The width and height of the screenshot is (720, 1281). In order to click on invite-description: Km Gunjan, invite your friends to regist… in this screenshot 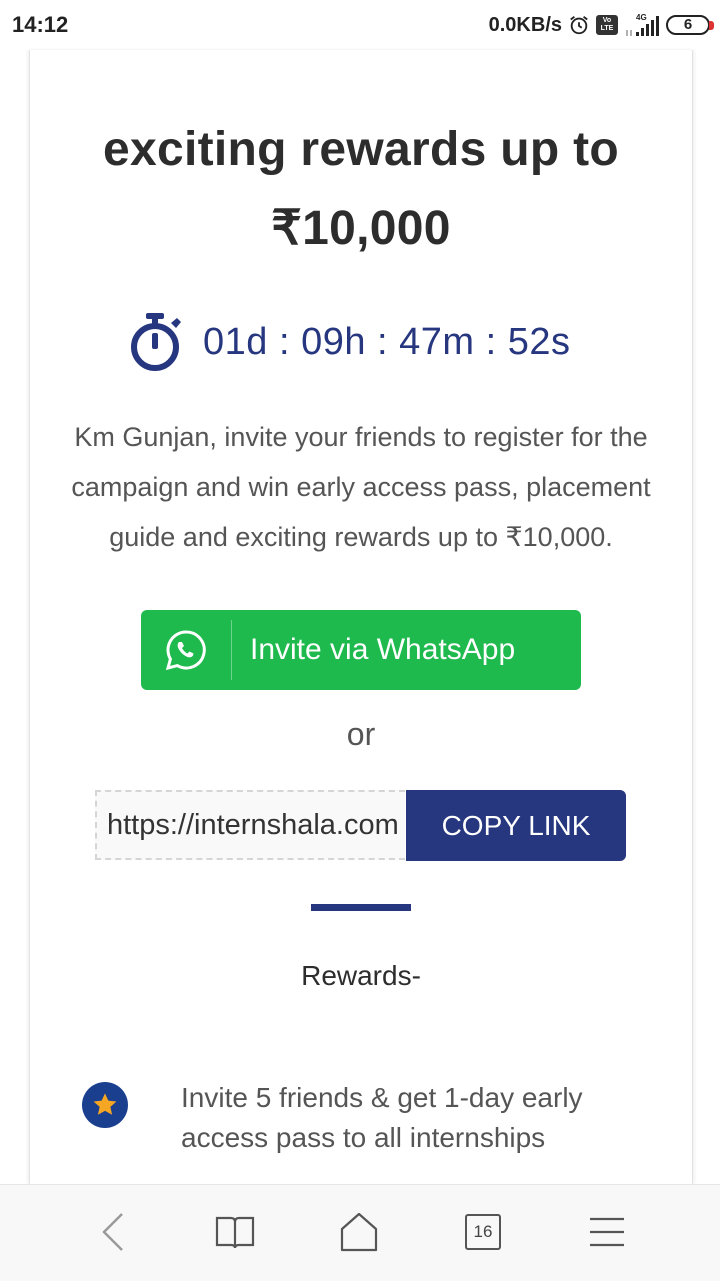, I will do `click(361, 487)`.